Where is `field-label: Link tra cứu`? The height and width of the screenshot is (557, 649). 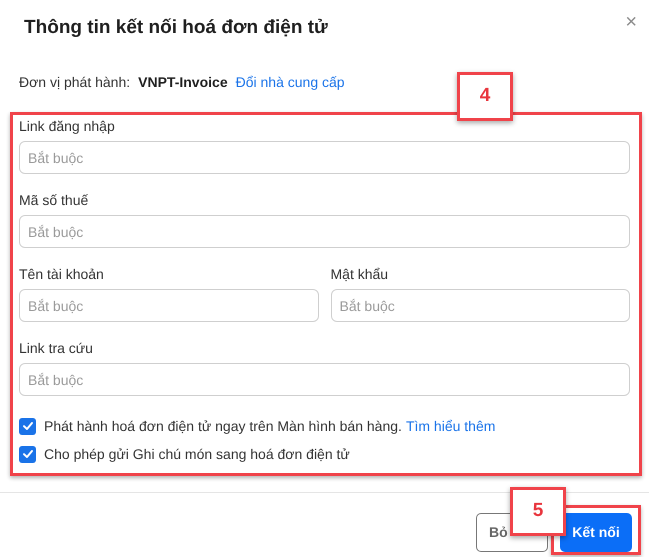
field-label: Link tra cứu is located at coordinates (56, 348).